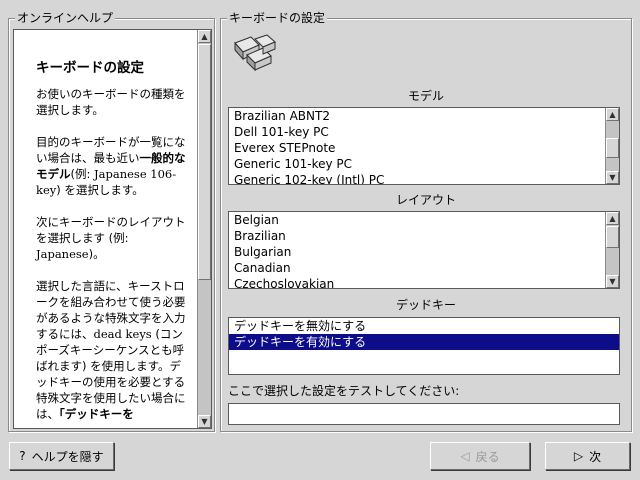 This screenshot has height=480, width=640. What do you see at coordinates (111, 102) in the screenshot?
I see `help-paragraph-1: お使いのキーボードの種類を選択します。` at bounding box center [111, 102].